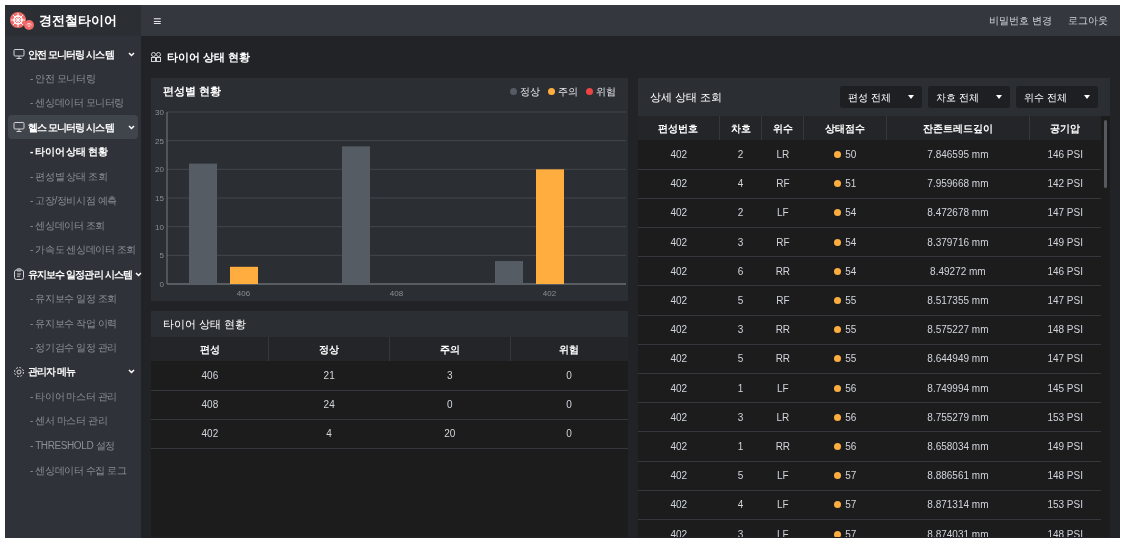 The image size is (1124, 542). What do you see at coordinates (1065, 184) in the screenshot?
I see `table-cell: 142 PSI` at bounding box center [1065, 184].